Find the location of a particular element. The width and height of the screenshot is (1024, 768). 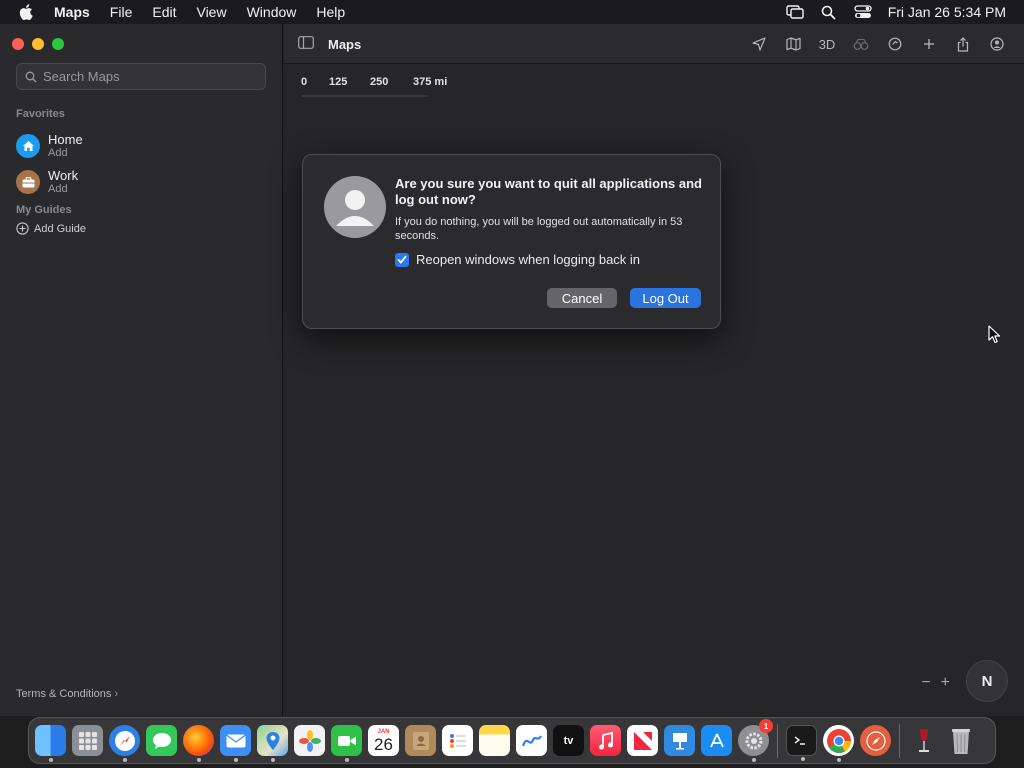

add-circle-icon is located at coordinates (22, 228).